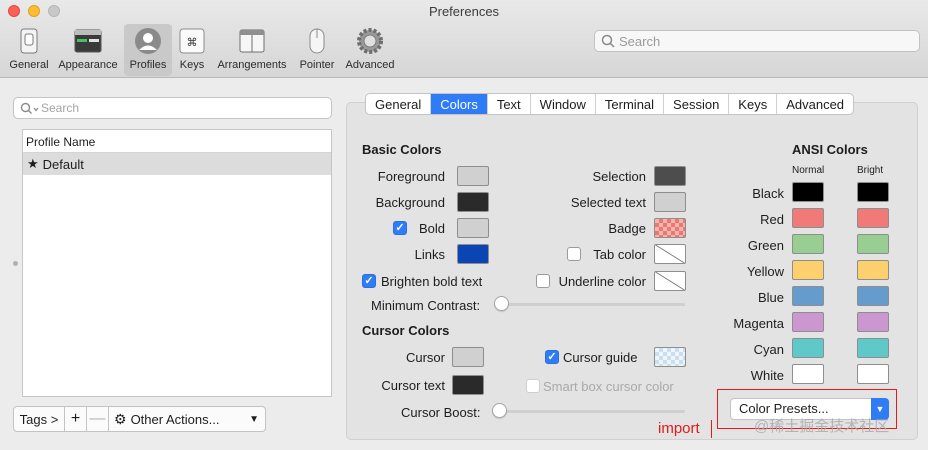  I want to click on gear-icon: ⚙, so click(120, 418).